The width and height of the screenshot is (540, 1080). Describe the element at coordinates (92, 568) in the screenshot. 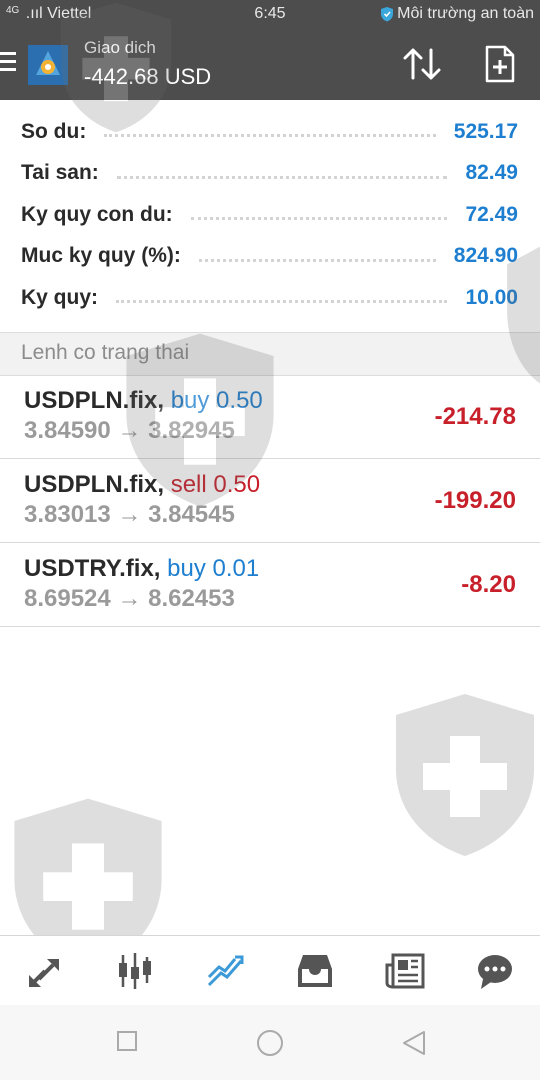

I see `position-symbol: USDTRY.fix,` at that location.